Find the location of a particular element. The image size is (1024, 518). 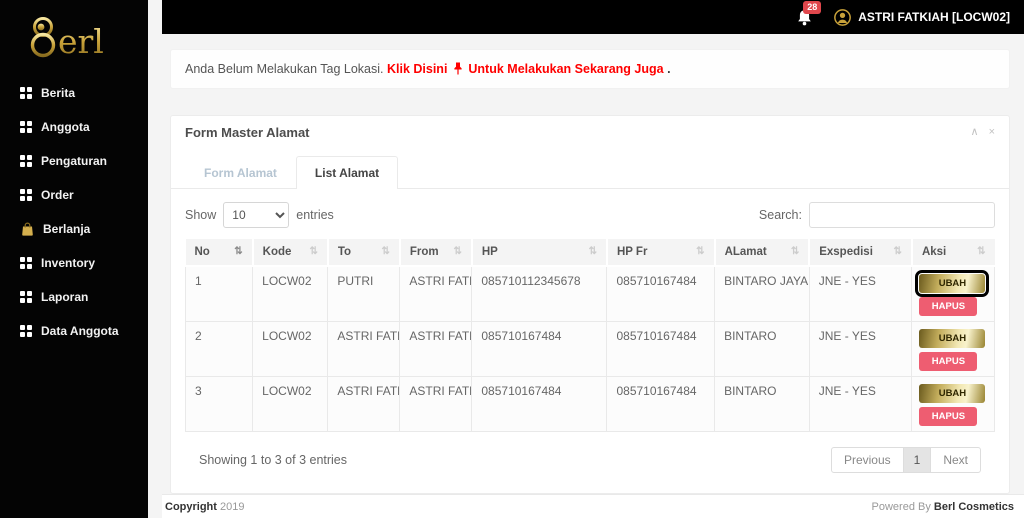

column-label: HP Fr is located at coordinates (632, 252).